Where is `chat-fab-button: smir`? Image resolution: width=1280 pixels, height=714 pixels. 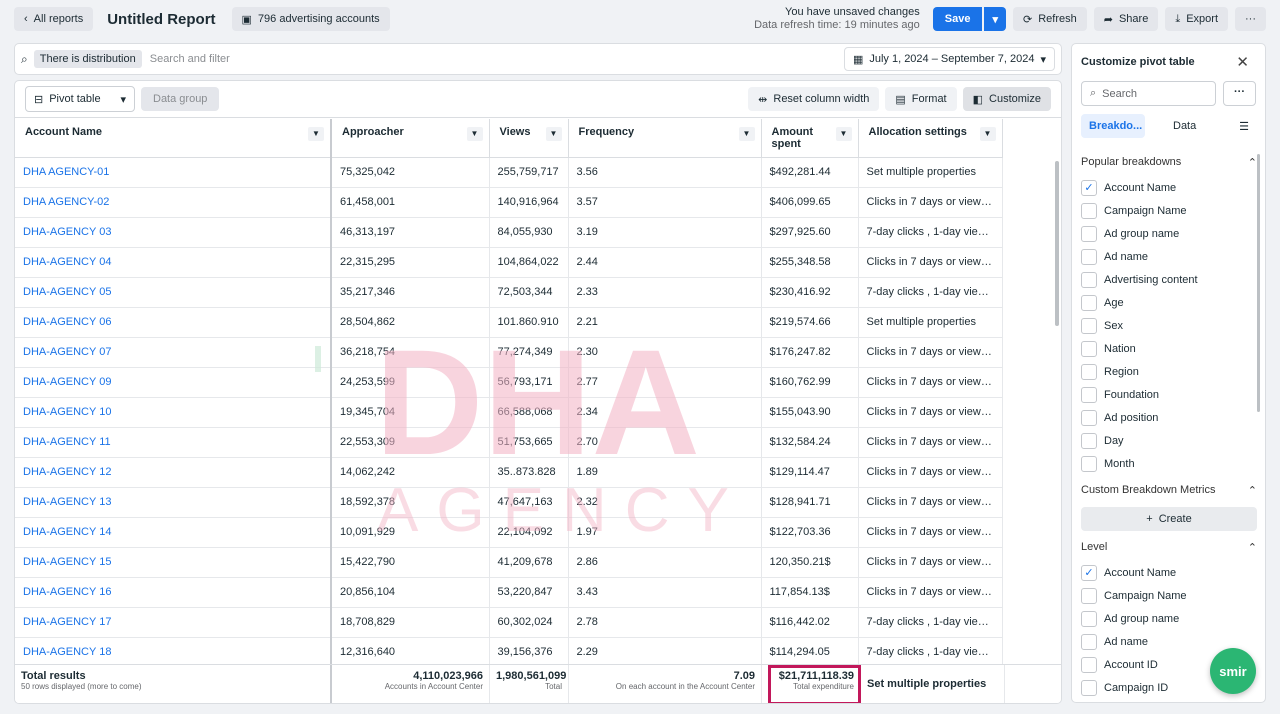
chat-fab-button: smir is located at coordinates (1233, 671).